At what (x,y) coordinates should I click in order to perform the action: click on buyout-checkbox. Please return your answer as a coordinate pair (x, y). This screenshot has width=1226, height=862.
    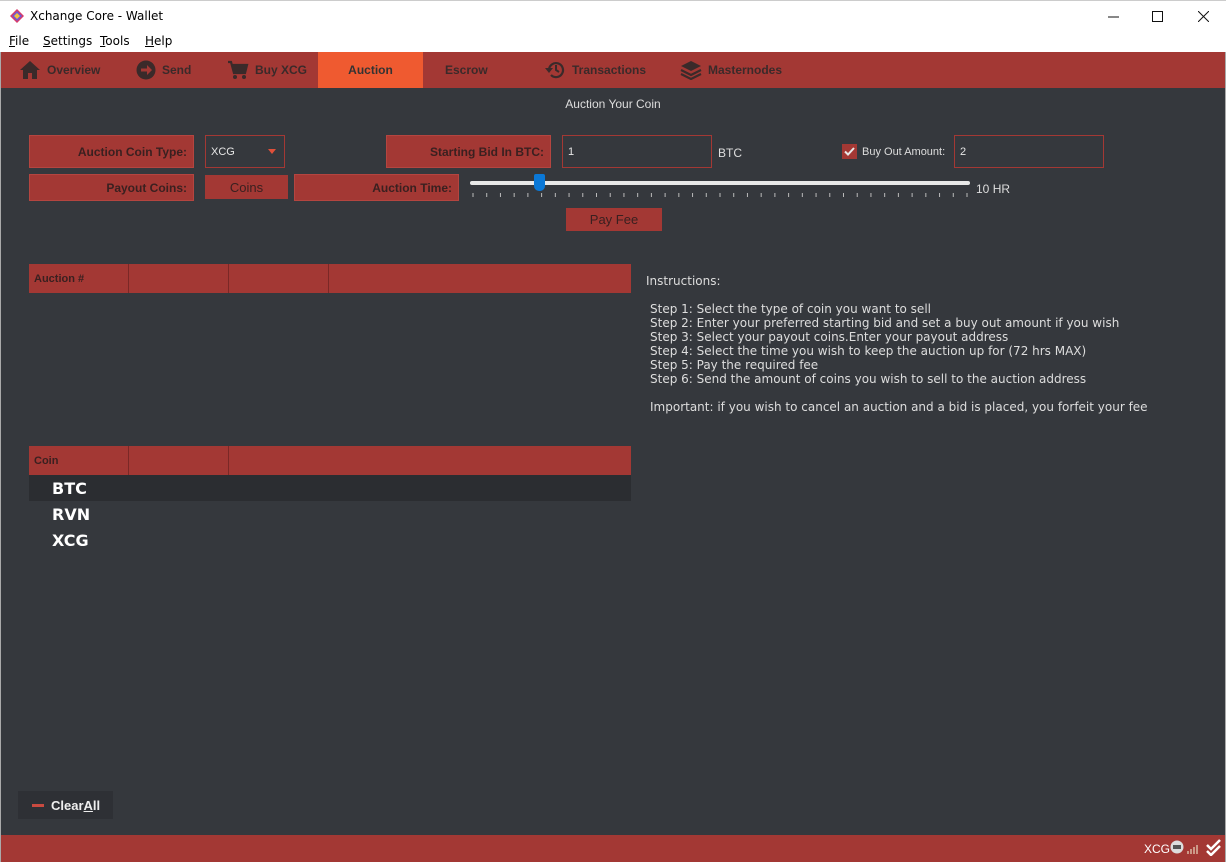
    Looking at the image, I should click on (849, 151).